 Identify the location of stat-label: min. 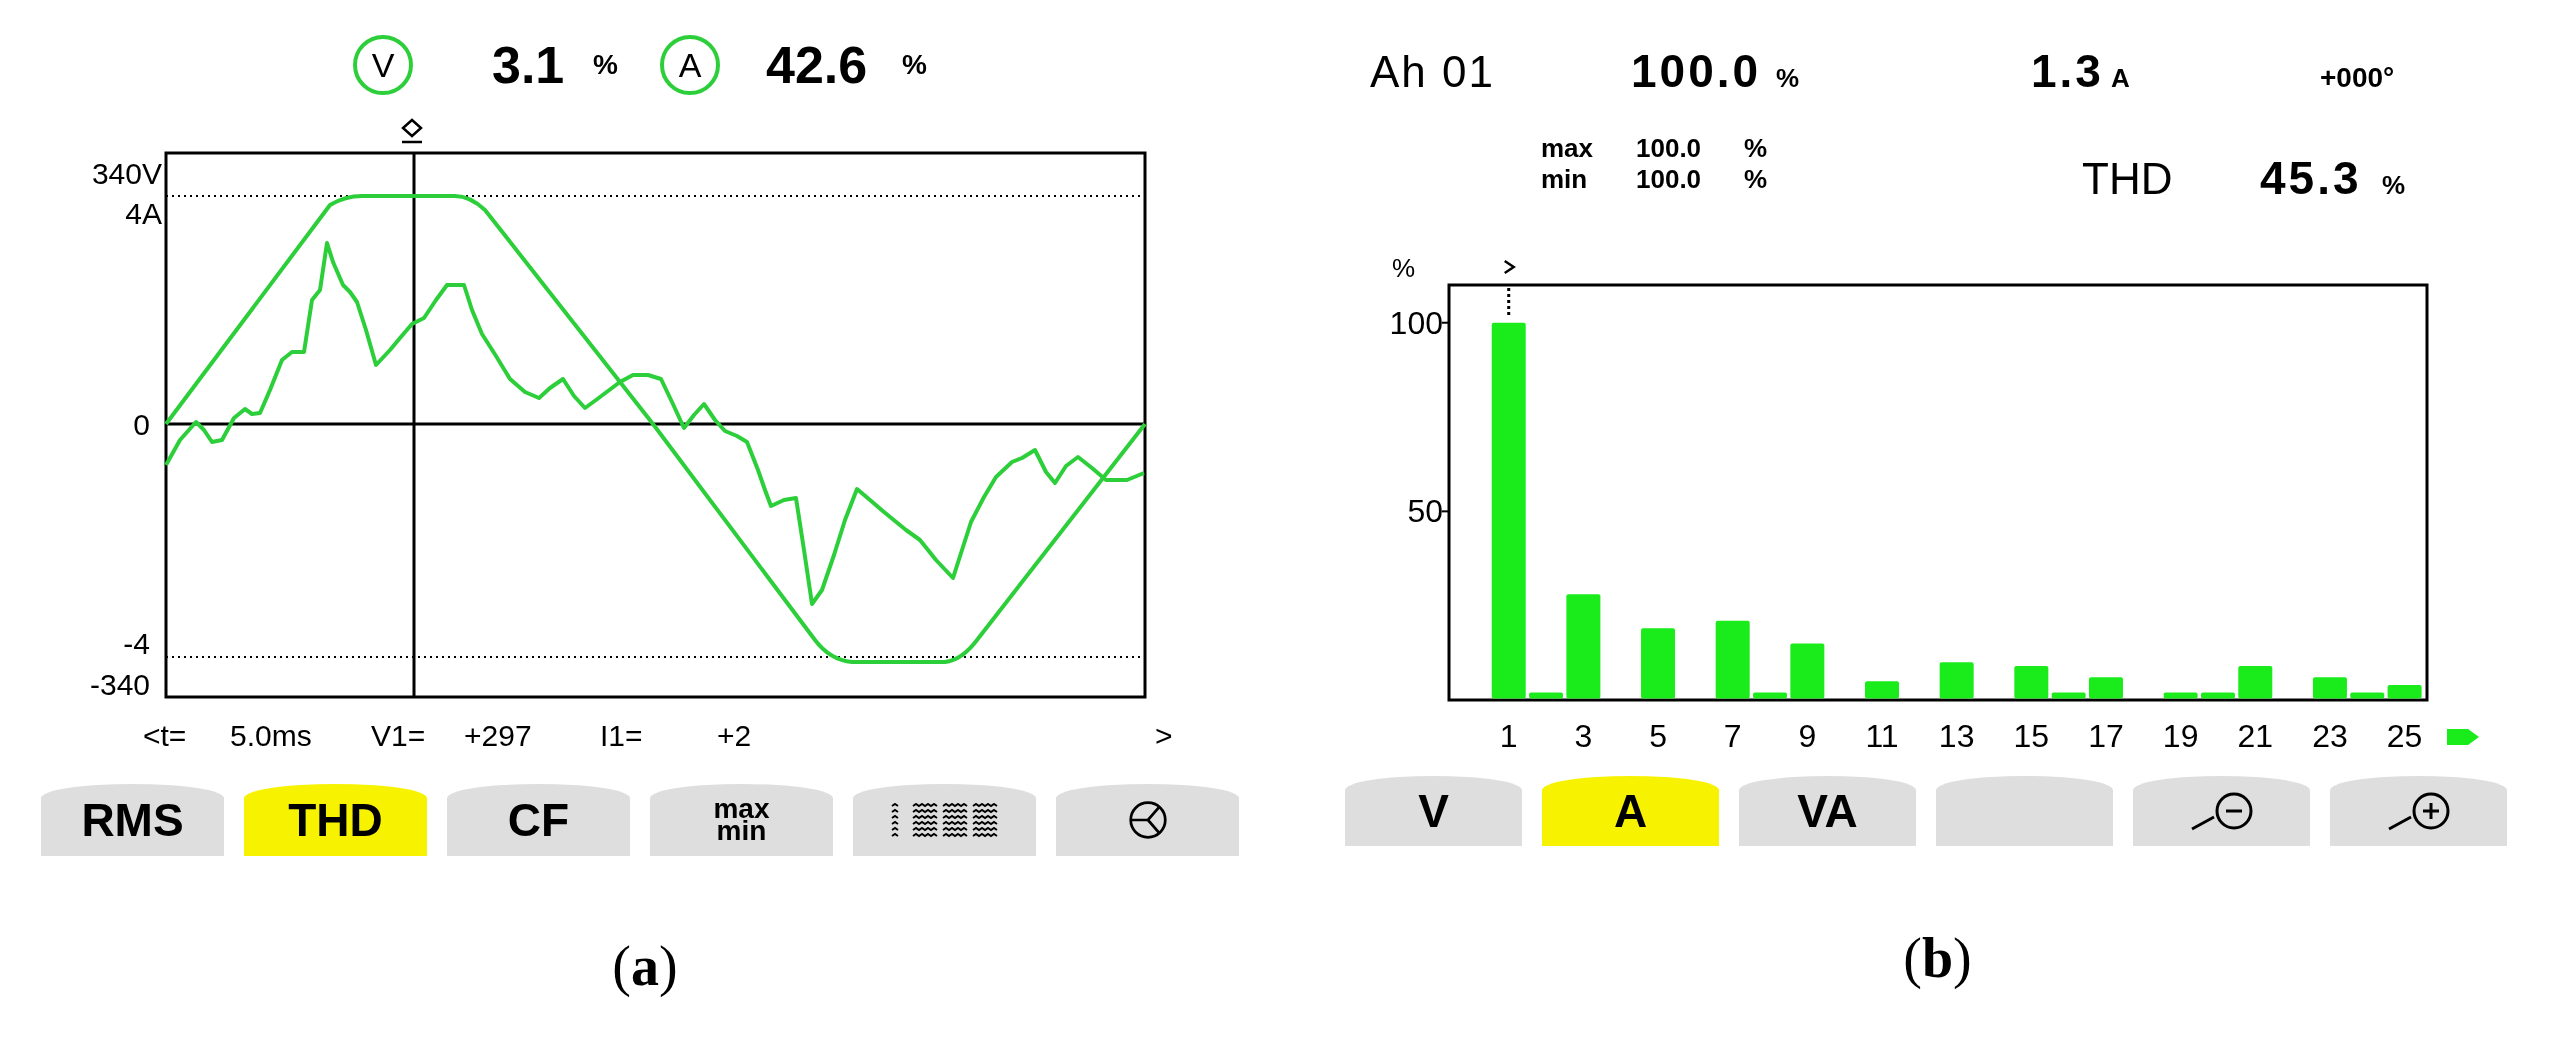
(1564, 179).